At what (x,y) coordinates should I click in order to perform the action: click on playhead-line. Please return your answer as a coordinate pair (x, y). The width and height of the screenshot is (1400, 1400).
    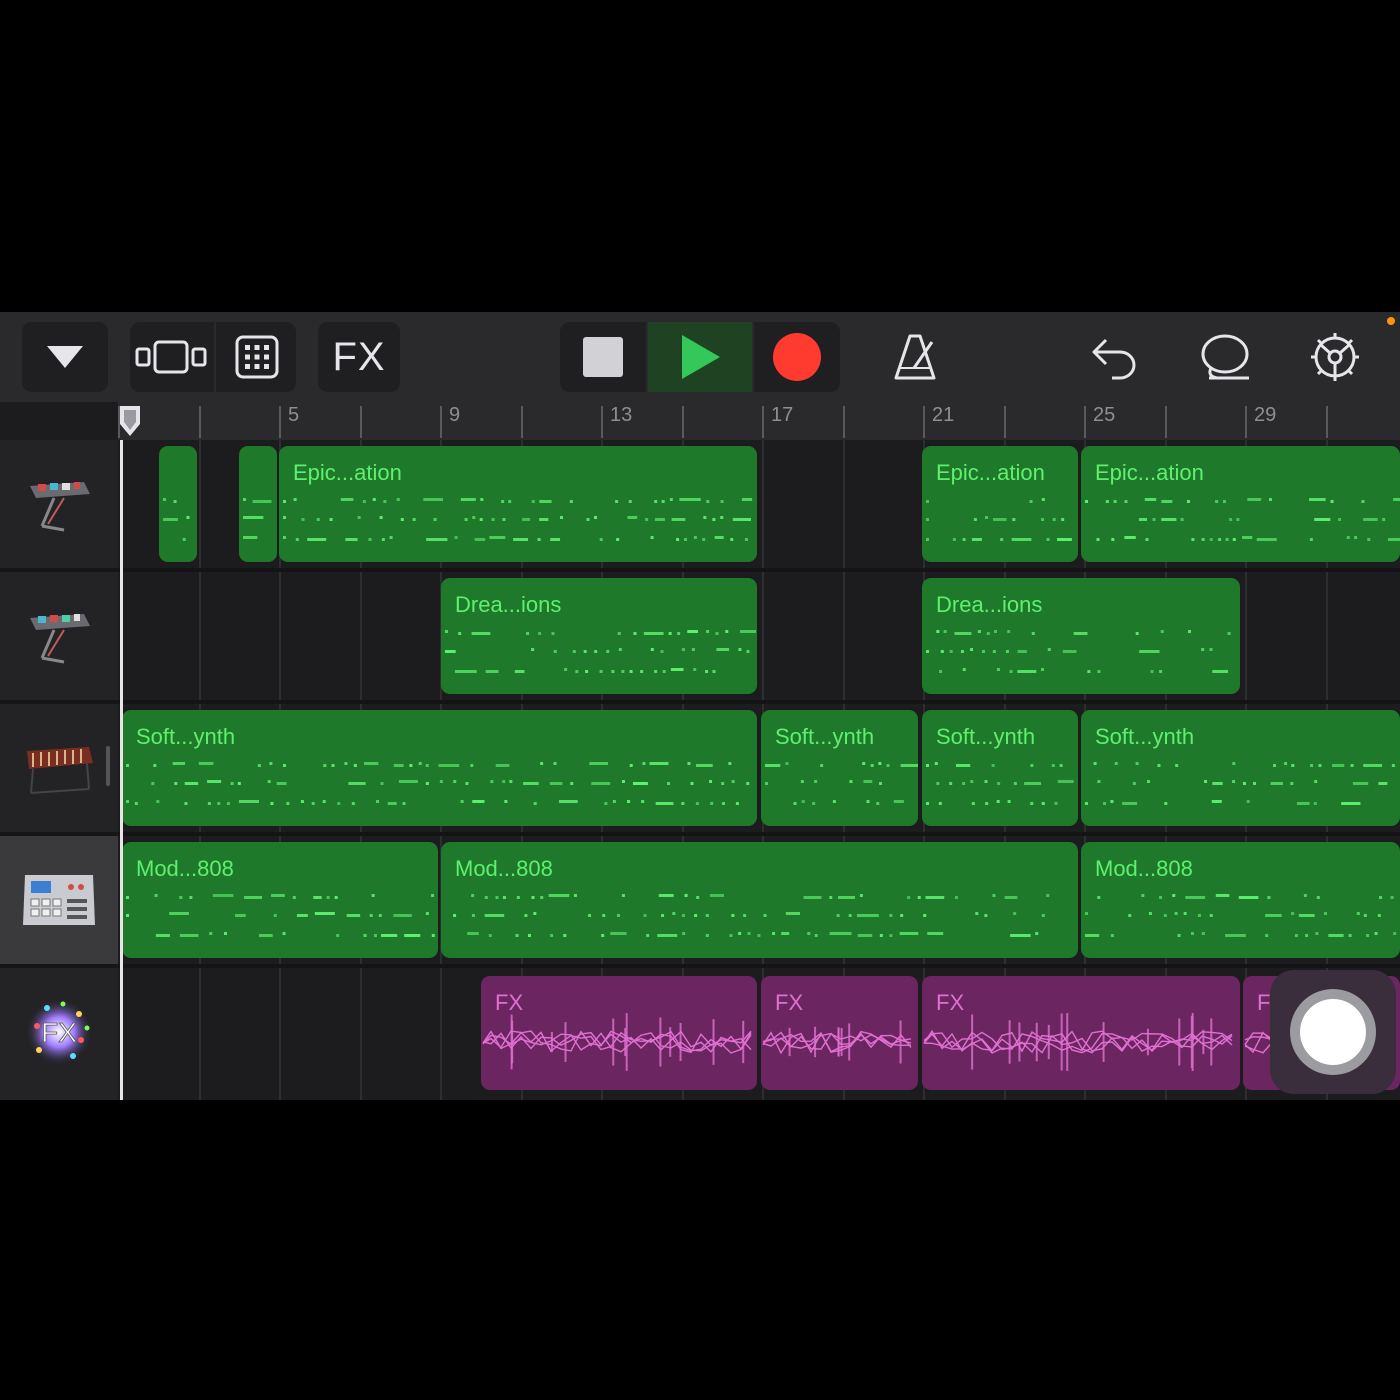
    Looking at the image, I should click on (121, 770).